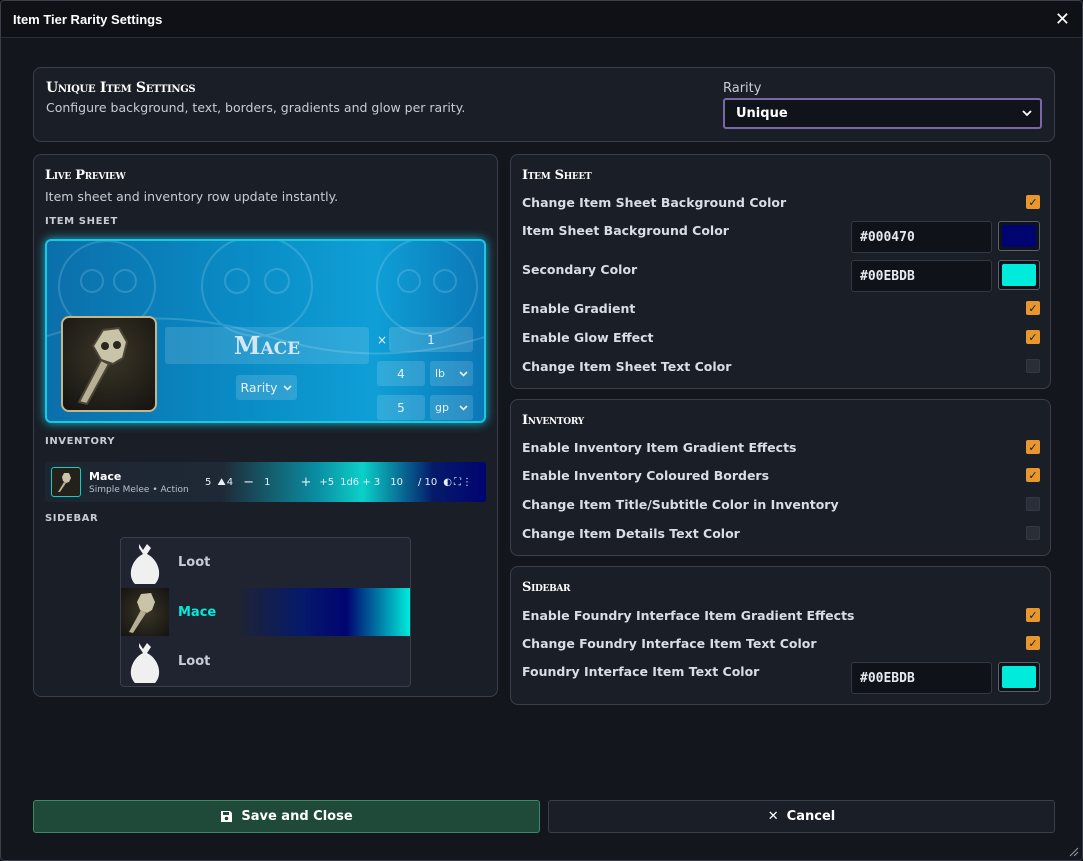  What do you see at coordinates (1073, 851) in the screenshot?
I see `resize-handle-icon` at bounding box center [1073, 851].